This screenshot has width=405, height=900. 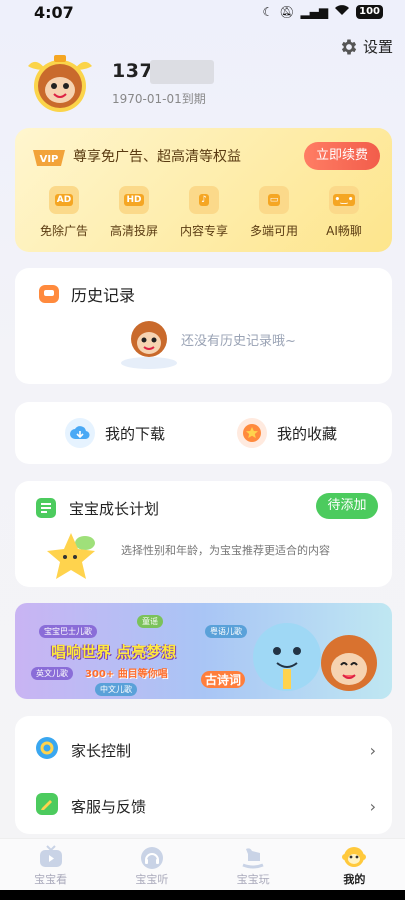 I want to click on vip-badge-icon: VIP, so click(x=49, y=159).